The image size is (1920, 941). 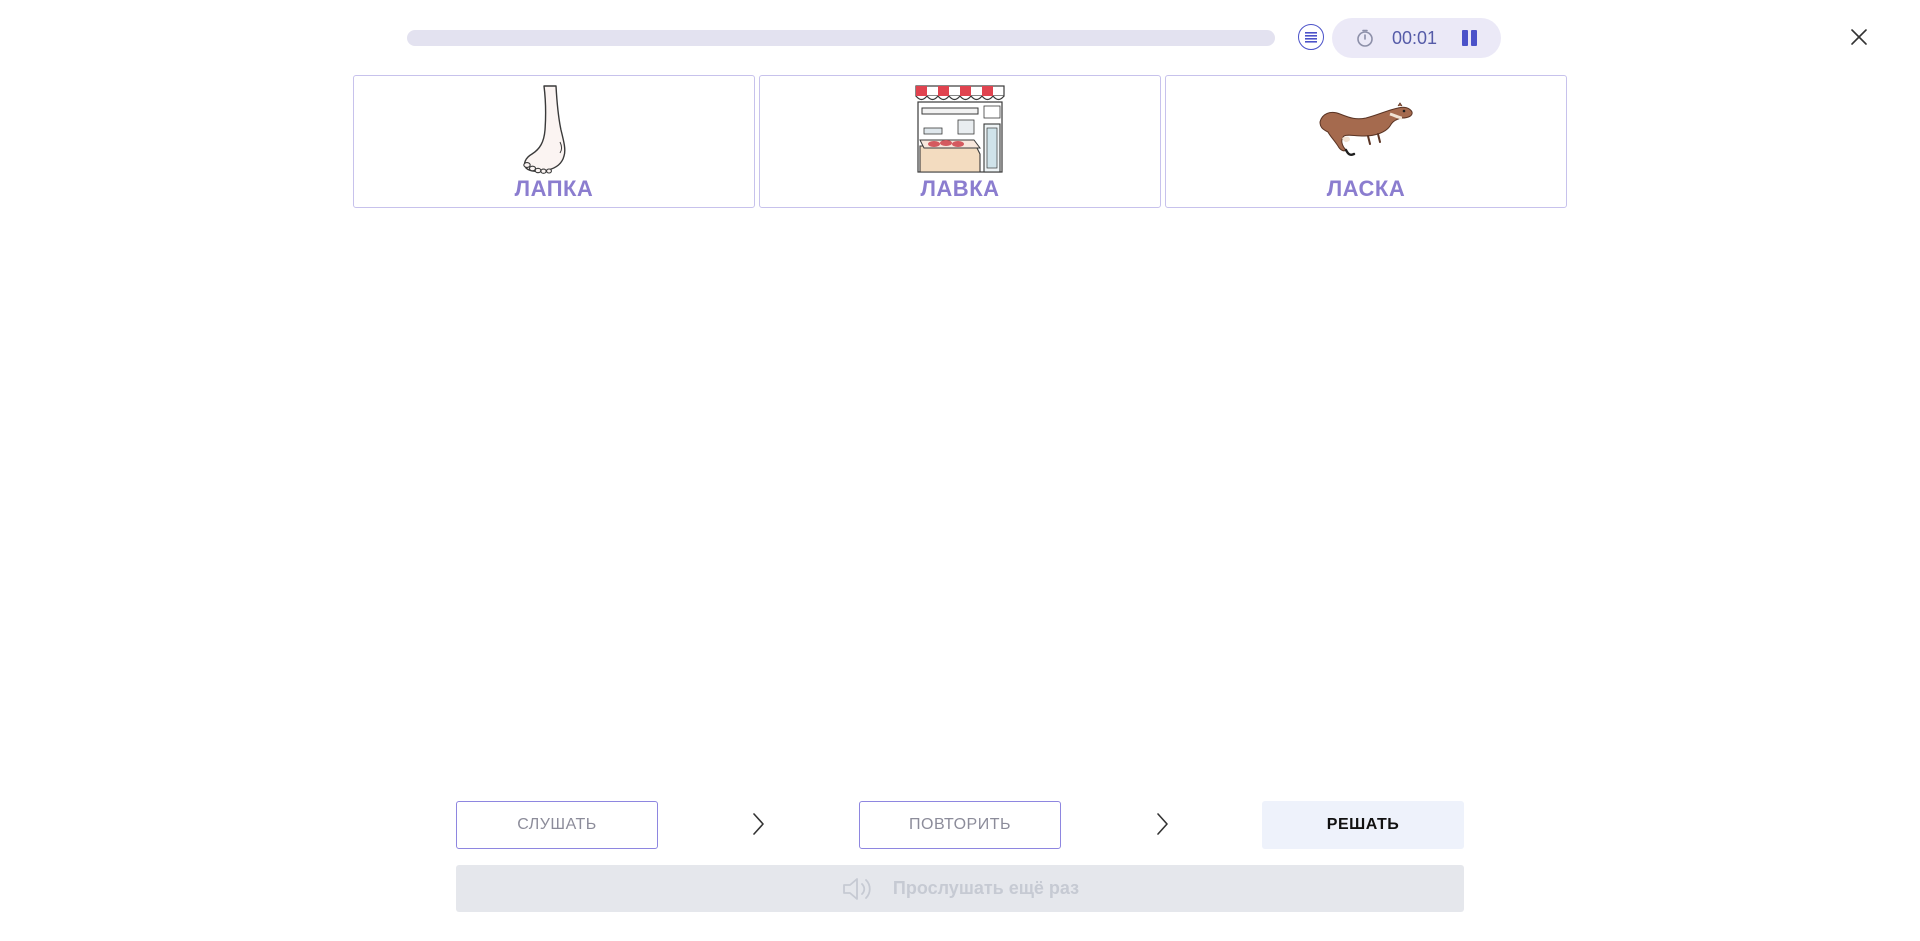 I want to click on word-card-label: ЛАСКА, so click(x=1366, y=188).